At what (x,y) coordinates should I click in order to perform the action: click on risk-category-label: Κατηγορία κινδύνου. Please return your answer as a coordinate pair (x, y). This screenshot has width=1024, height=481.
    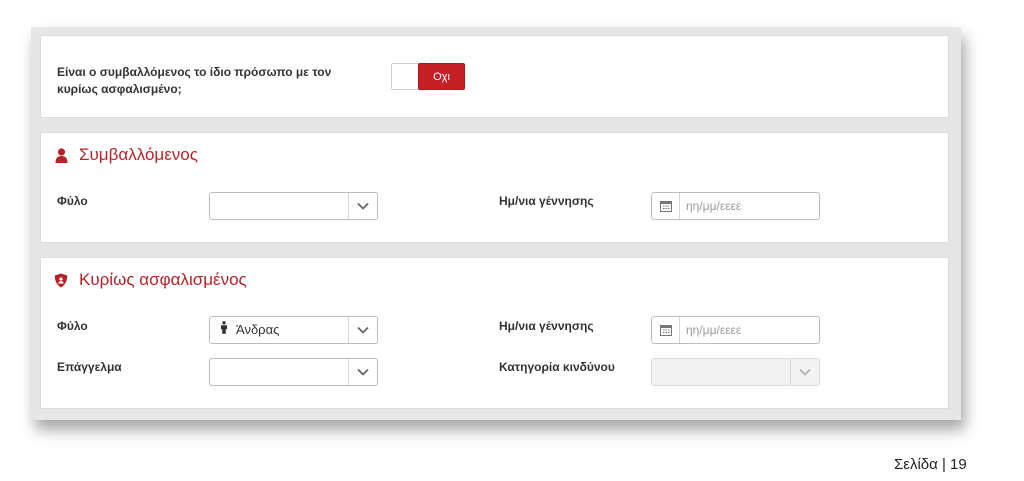
    Looking at the image, I should click on (557, 367).